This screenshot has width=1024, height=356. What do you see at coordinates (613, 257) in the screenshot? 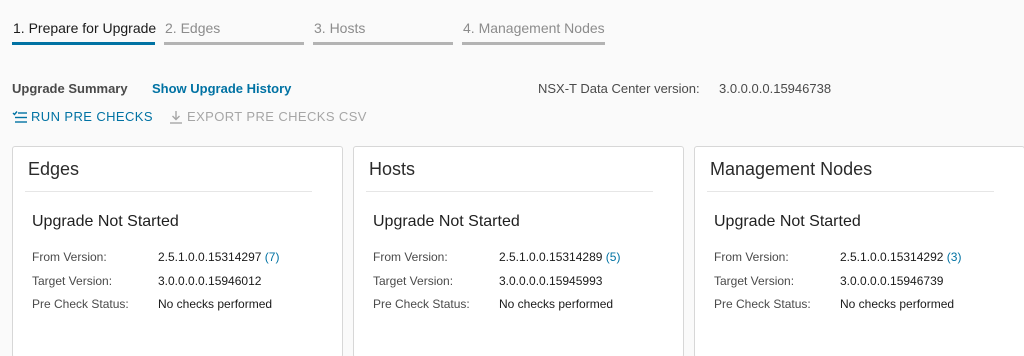
I see `host-count-link: (5)` at bounding box center [613, 257].